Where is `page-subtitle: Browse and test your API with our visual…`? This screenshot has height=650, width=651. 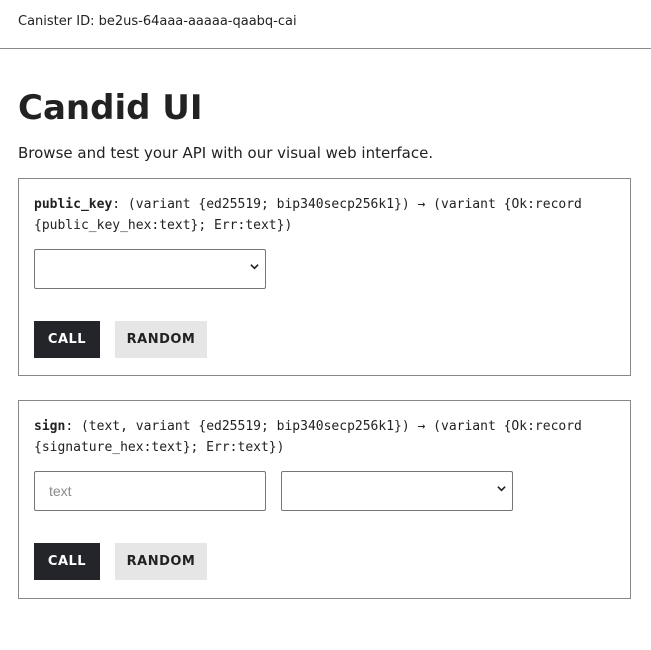 page-subtitle: Browse and test your API with our visual… is located at coordinates (226, 153).